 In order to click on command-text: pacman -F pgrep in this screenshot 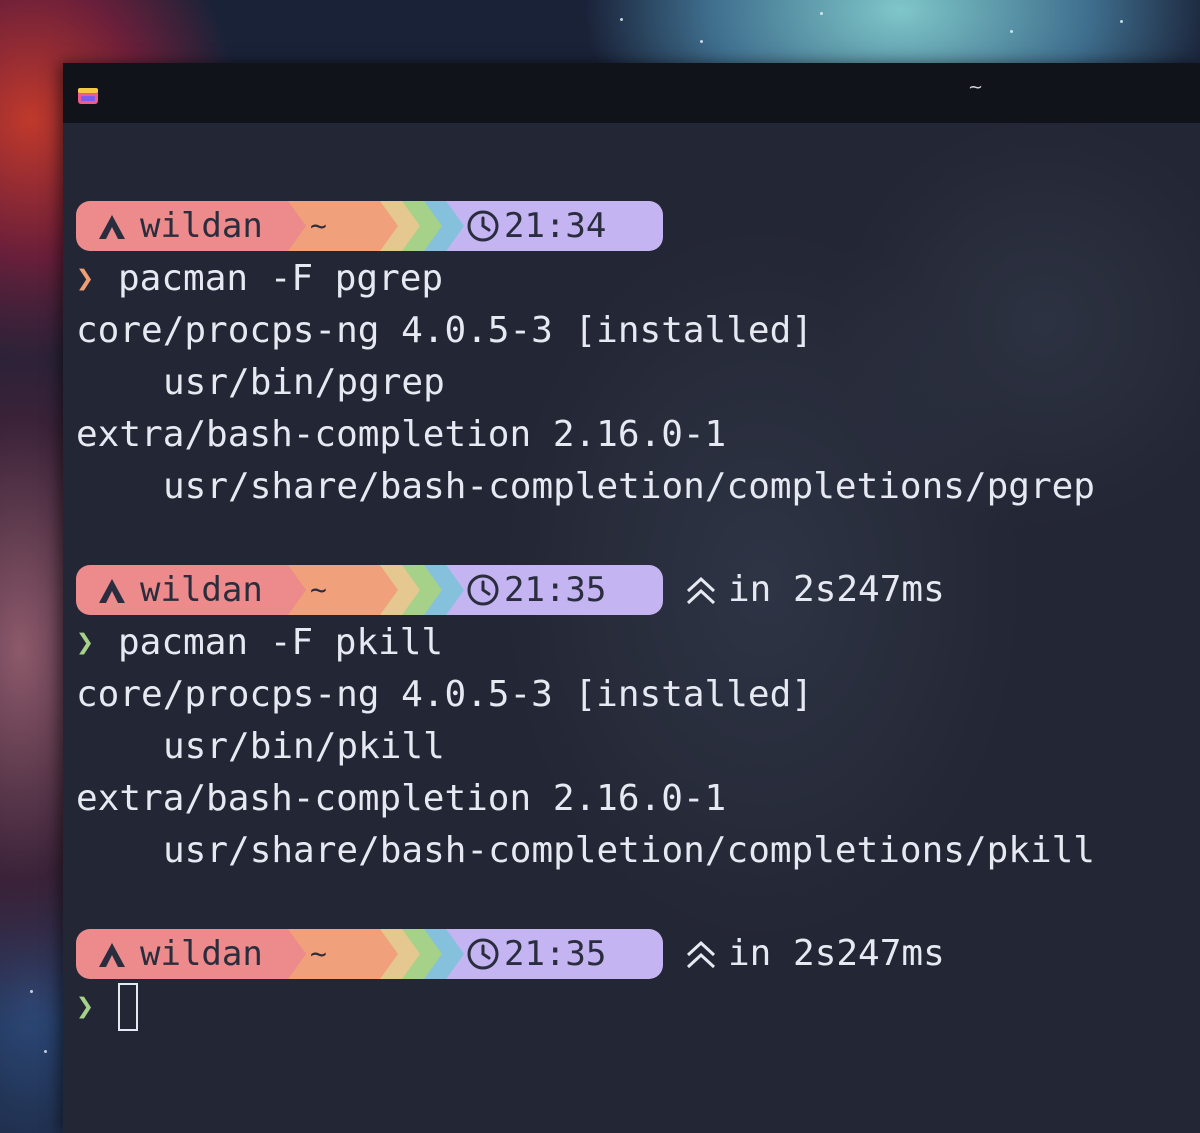, I will do `click(280, 279)`.